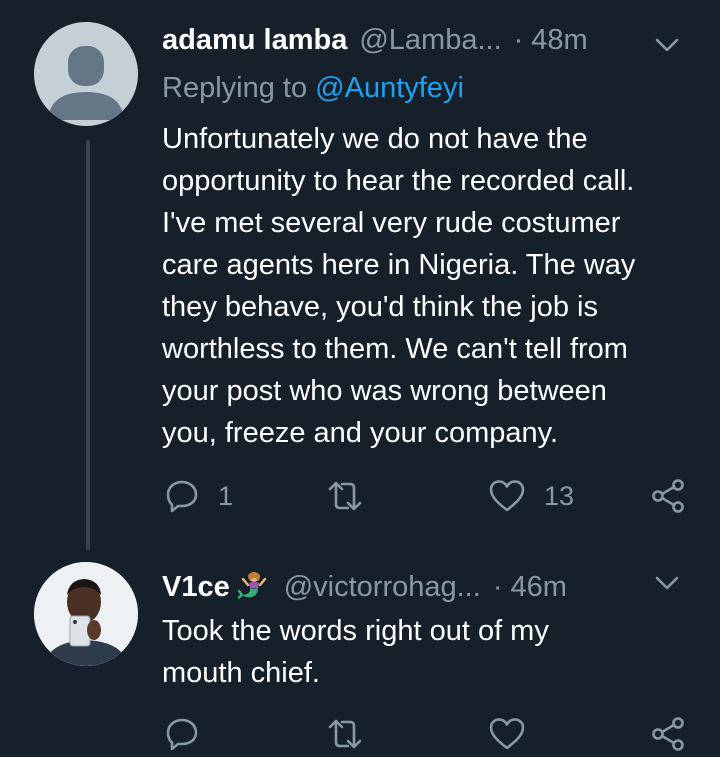 The width and height of the screenshot is (720, 757). What do you see at coordinates (226, 495) in the screenshot?
I see `reply-count: 1` at bounding box center [226, 495].